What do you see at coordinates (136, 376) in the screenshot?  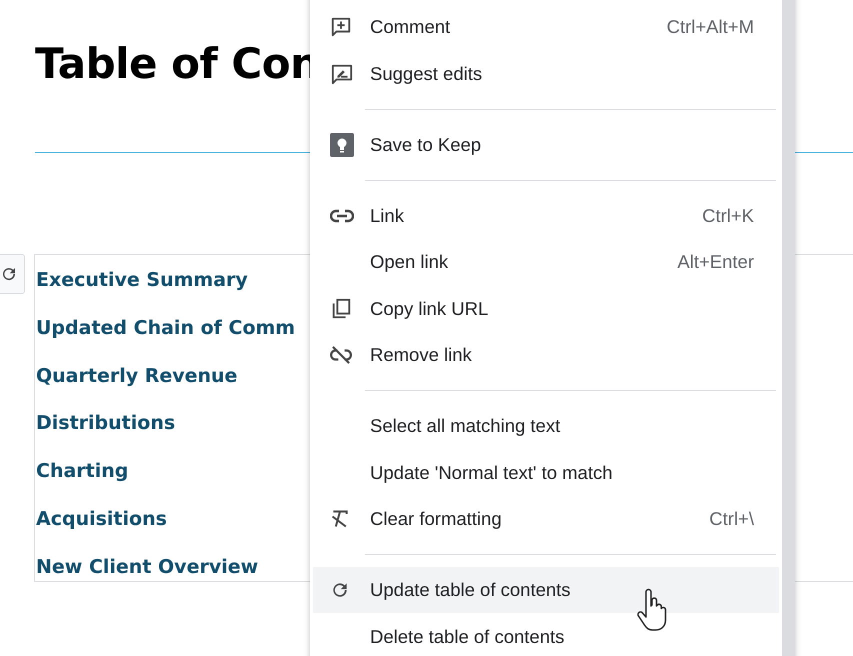 I see `toc-link: Quarterly Revenue` at bounding box center [136, 376].